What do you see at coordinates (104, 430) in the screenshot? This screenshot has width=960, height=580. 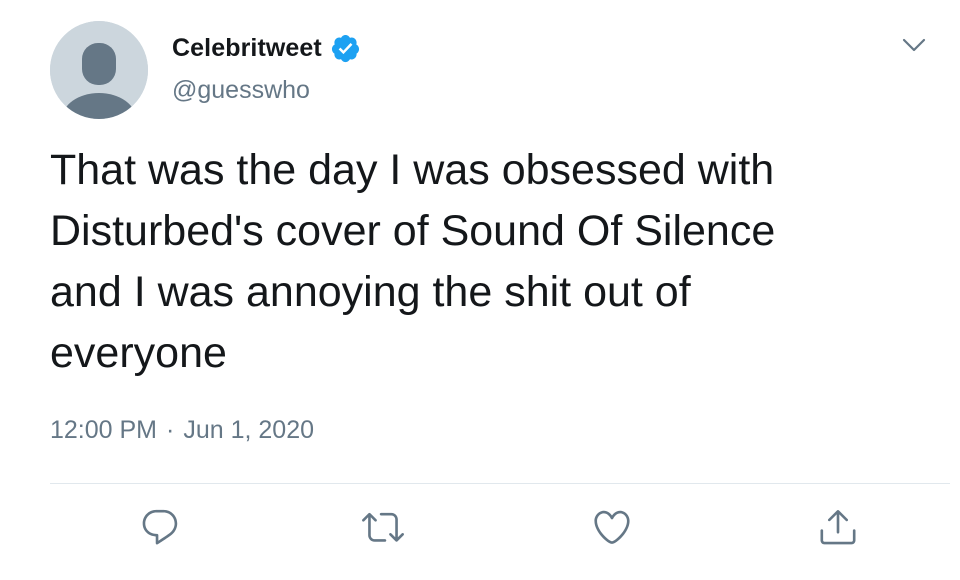 I see `tweet-time: 12:00 PM` at bounding box center [104, 430].